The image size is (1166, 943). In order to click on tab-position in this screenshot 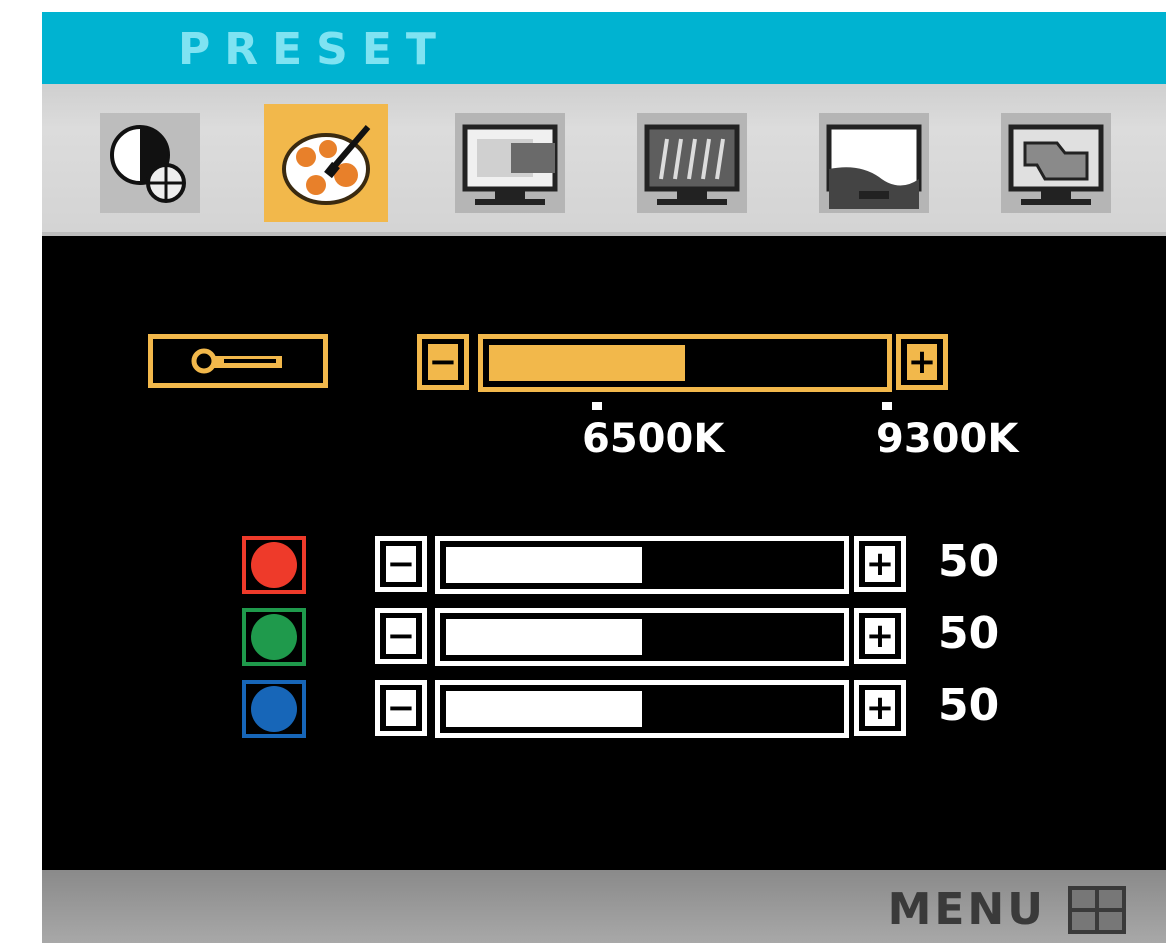, I will do `click(510, 163)`.